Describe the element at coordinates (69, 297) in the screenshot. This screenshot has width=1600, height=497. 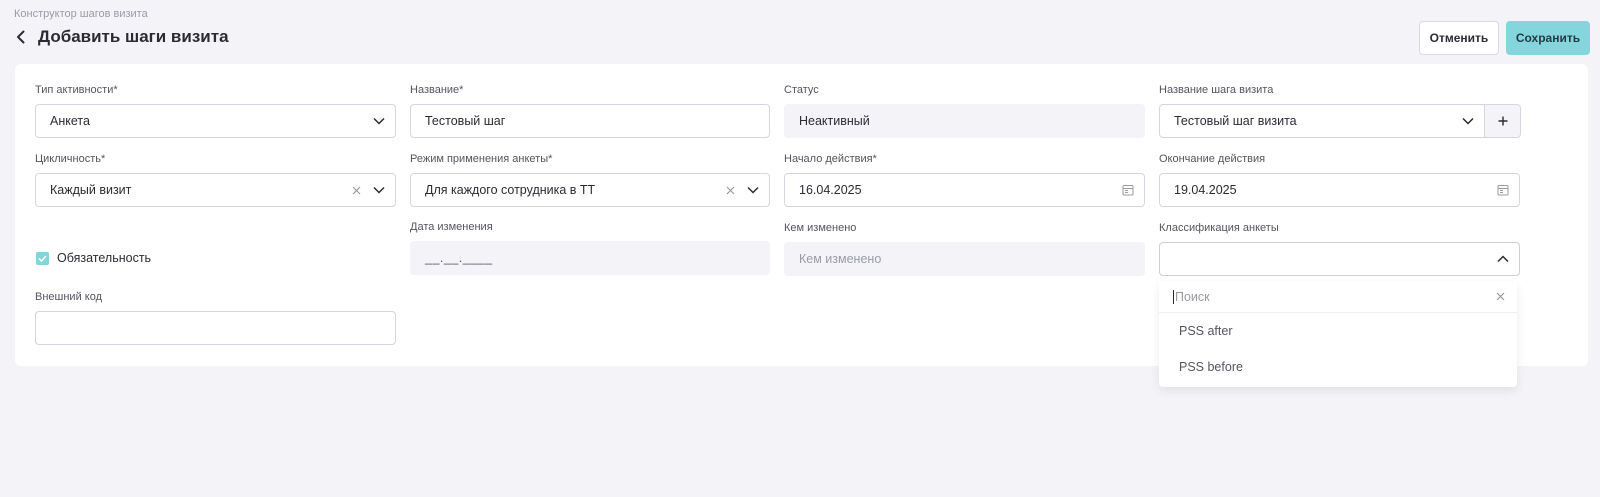
I see `external-code-label: Внешний код` at that location.